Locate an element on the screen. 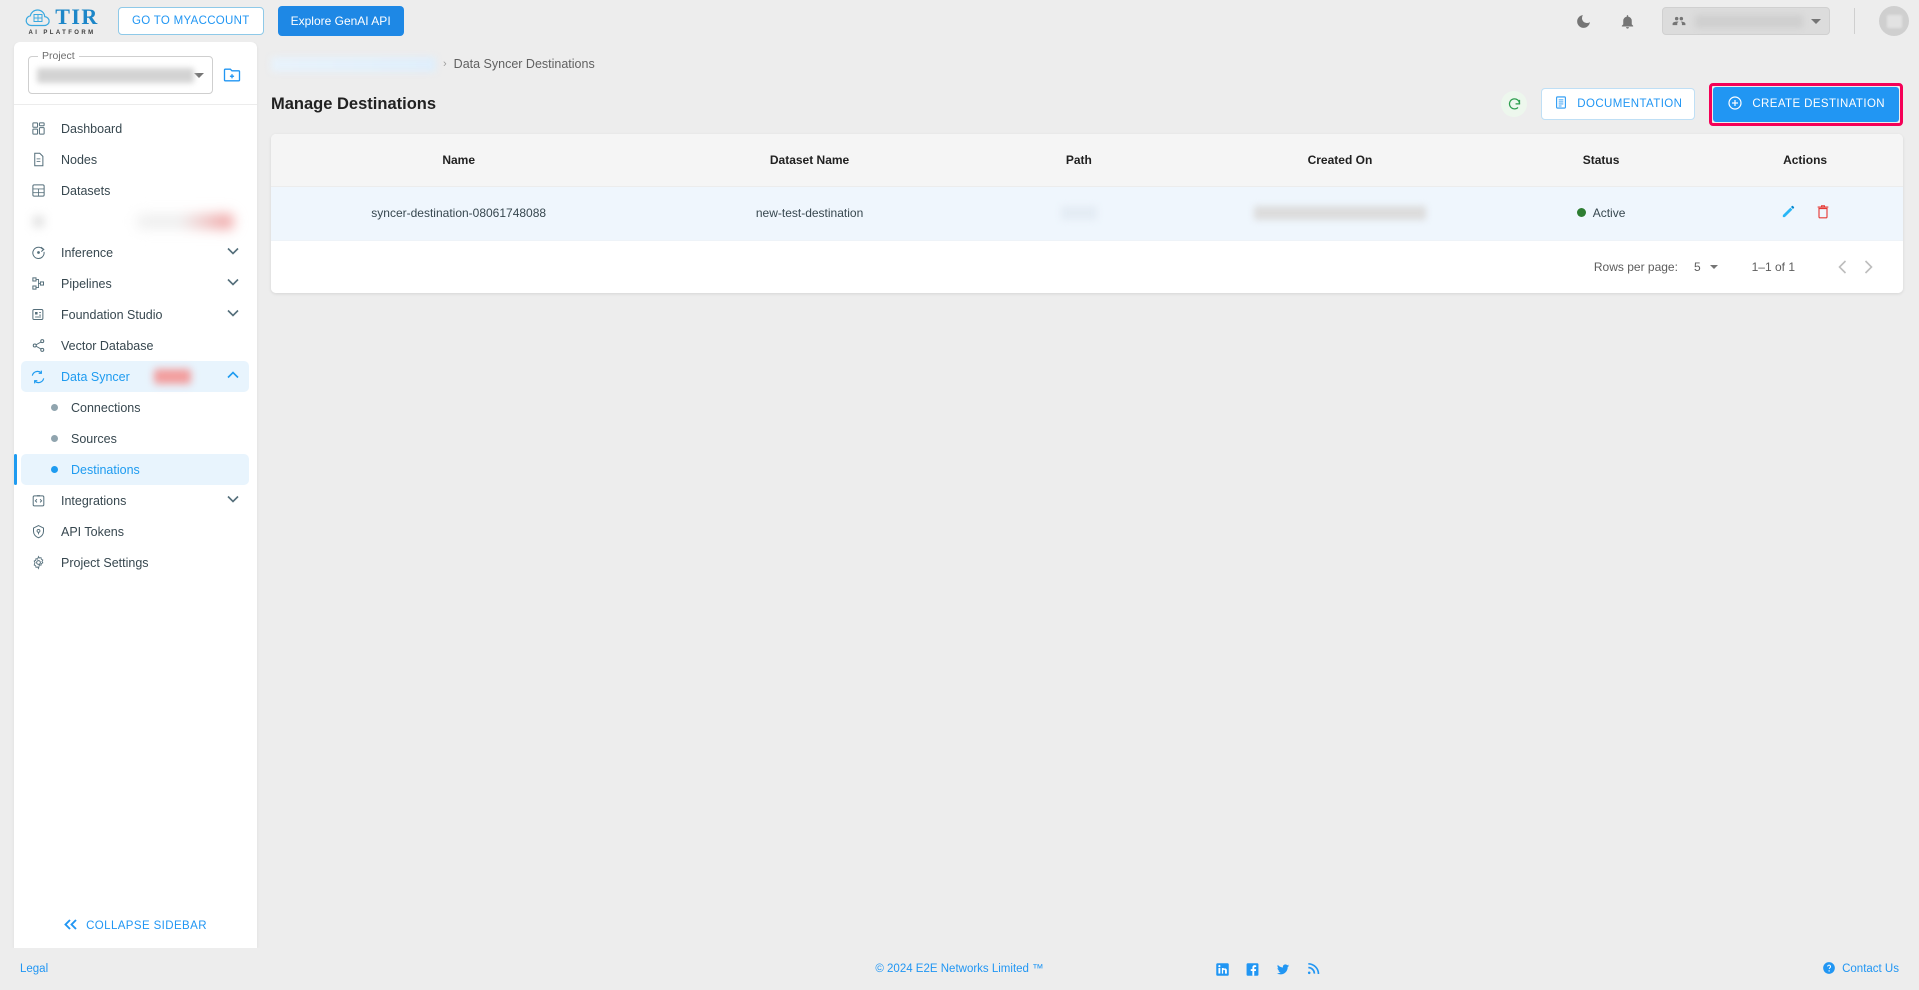  pipelines-icon is located at coordinates (38, 283).